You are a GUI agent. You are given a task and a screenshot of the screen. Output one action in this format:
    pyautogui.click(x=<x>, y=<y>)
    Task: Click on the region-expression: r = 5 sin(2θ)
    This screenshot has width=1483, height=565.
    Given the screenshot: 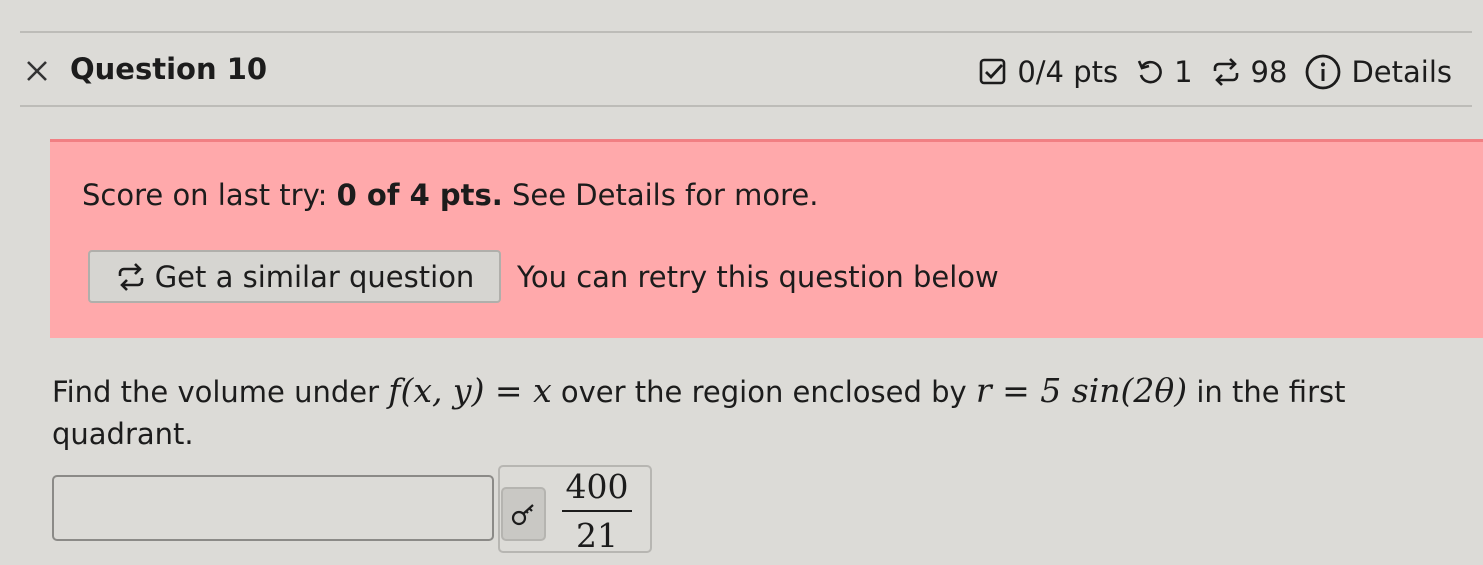 What is the action you would take?
    pyautogui.click(x=1081, y=390)
    